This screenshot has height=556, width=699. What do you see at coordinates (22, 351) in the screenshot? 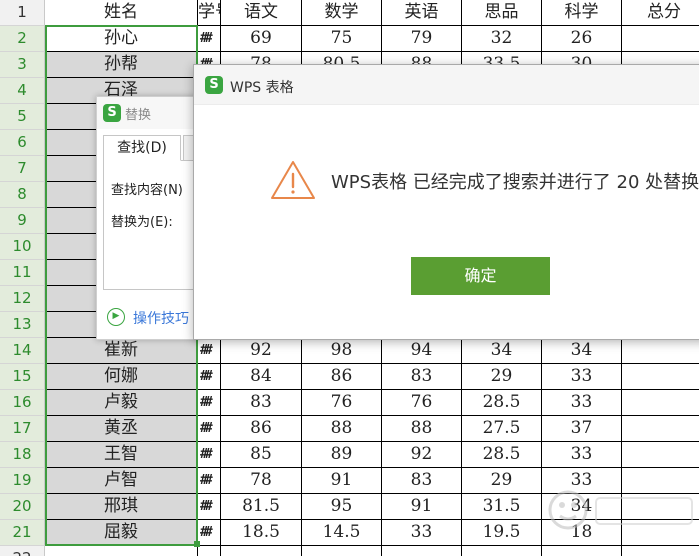
I see `row-header: 14` at bounding box center [22, 351].